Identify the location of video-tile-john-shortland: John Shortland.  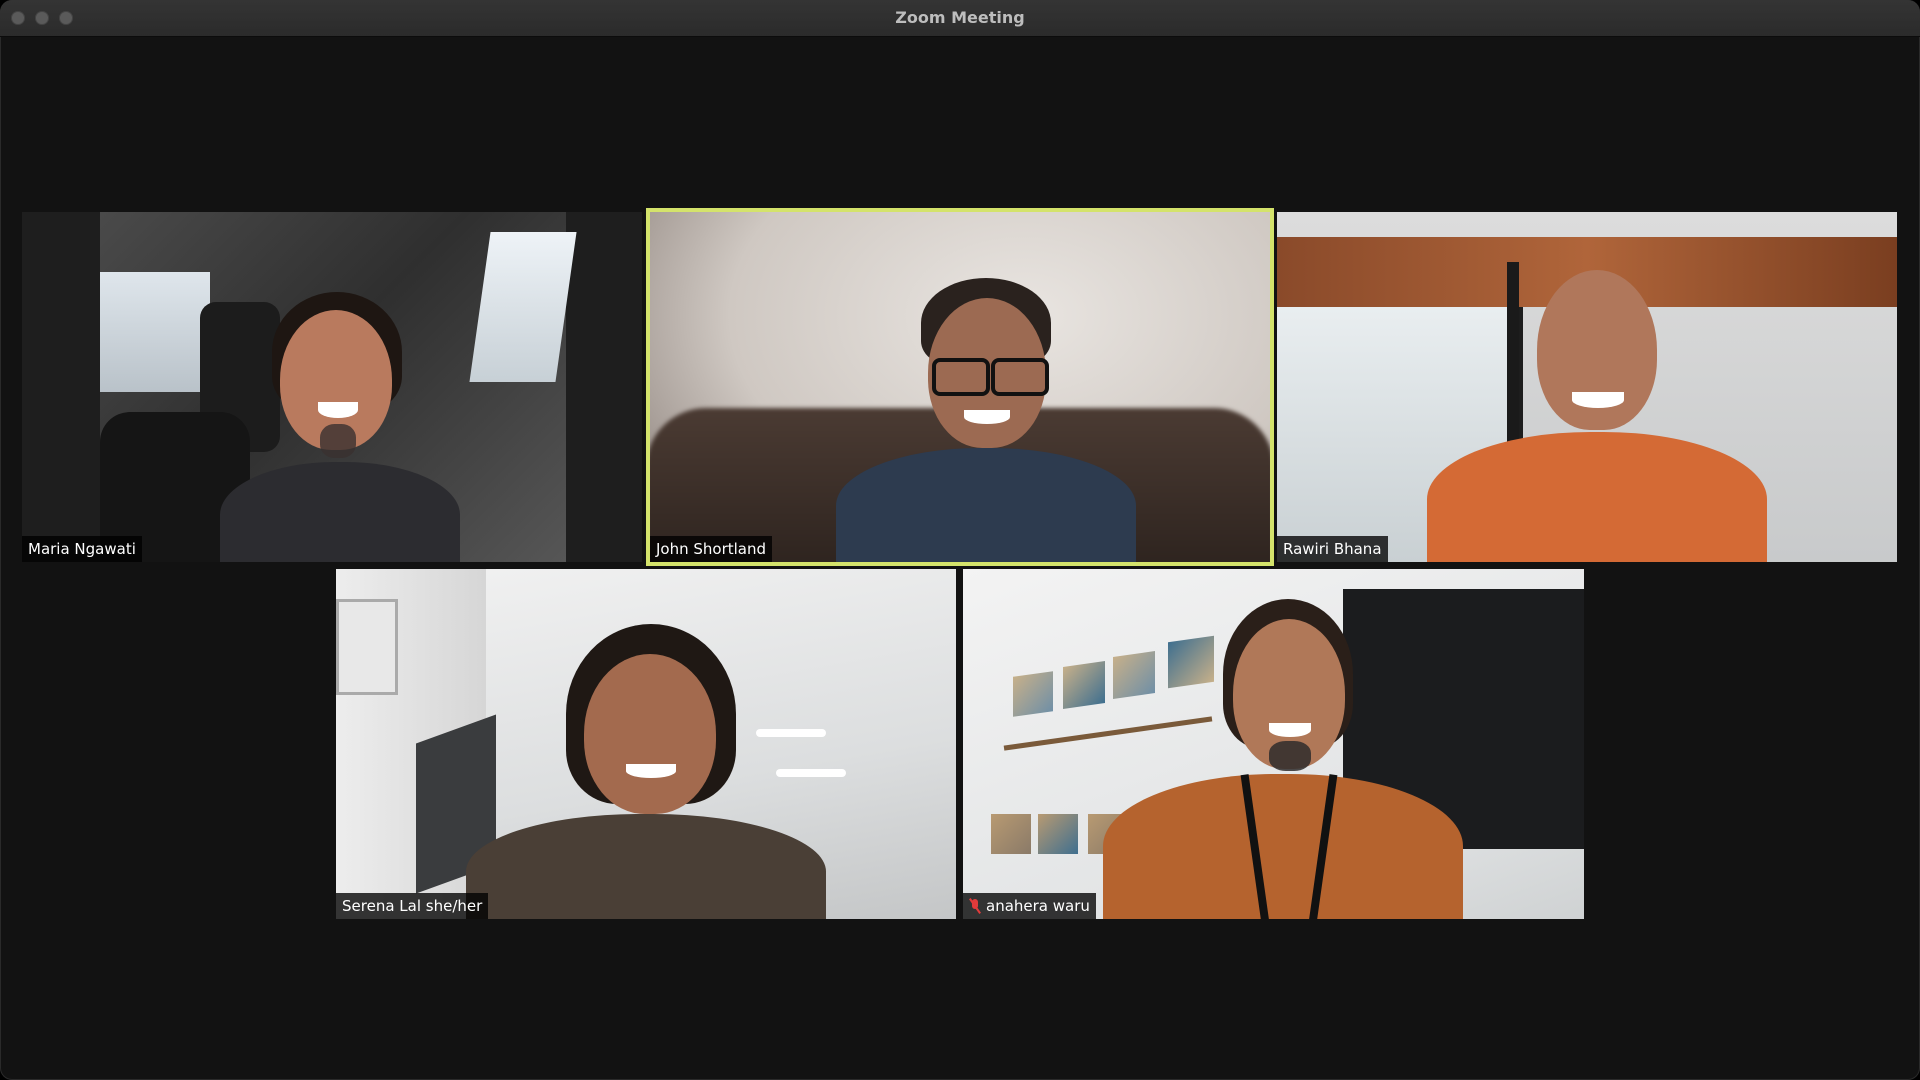
(960, 387).